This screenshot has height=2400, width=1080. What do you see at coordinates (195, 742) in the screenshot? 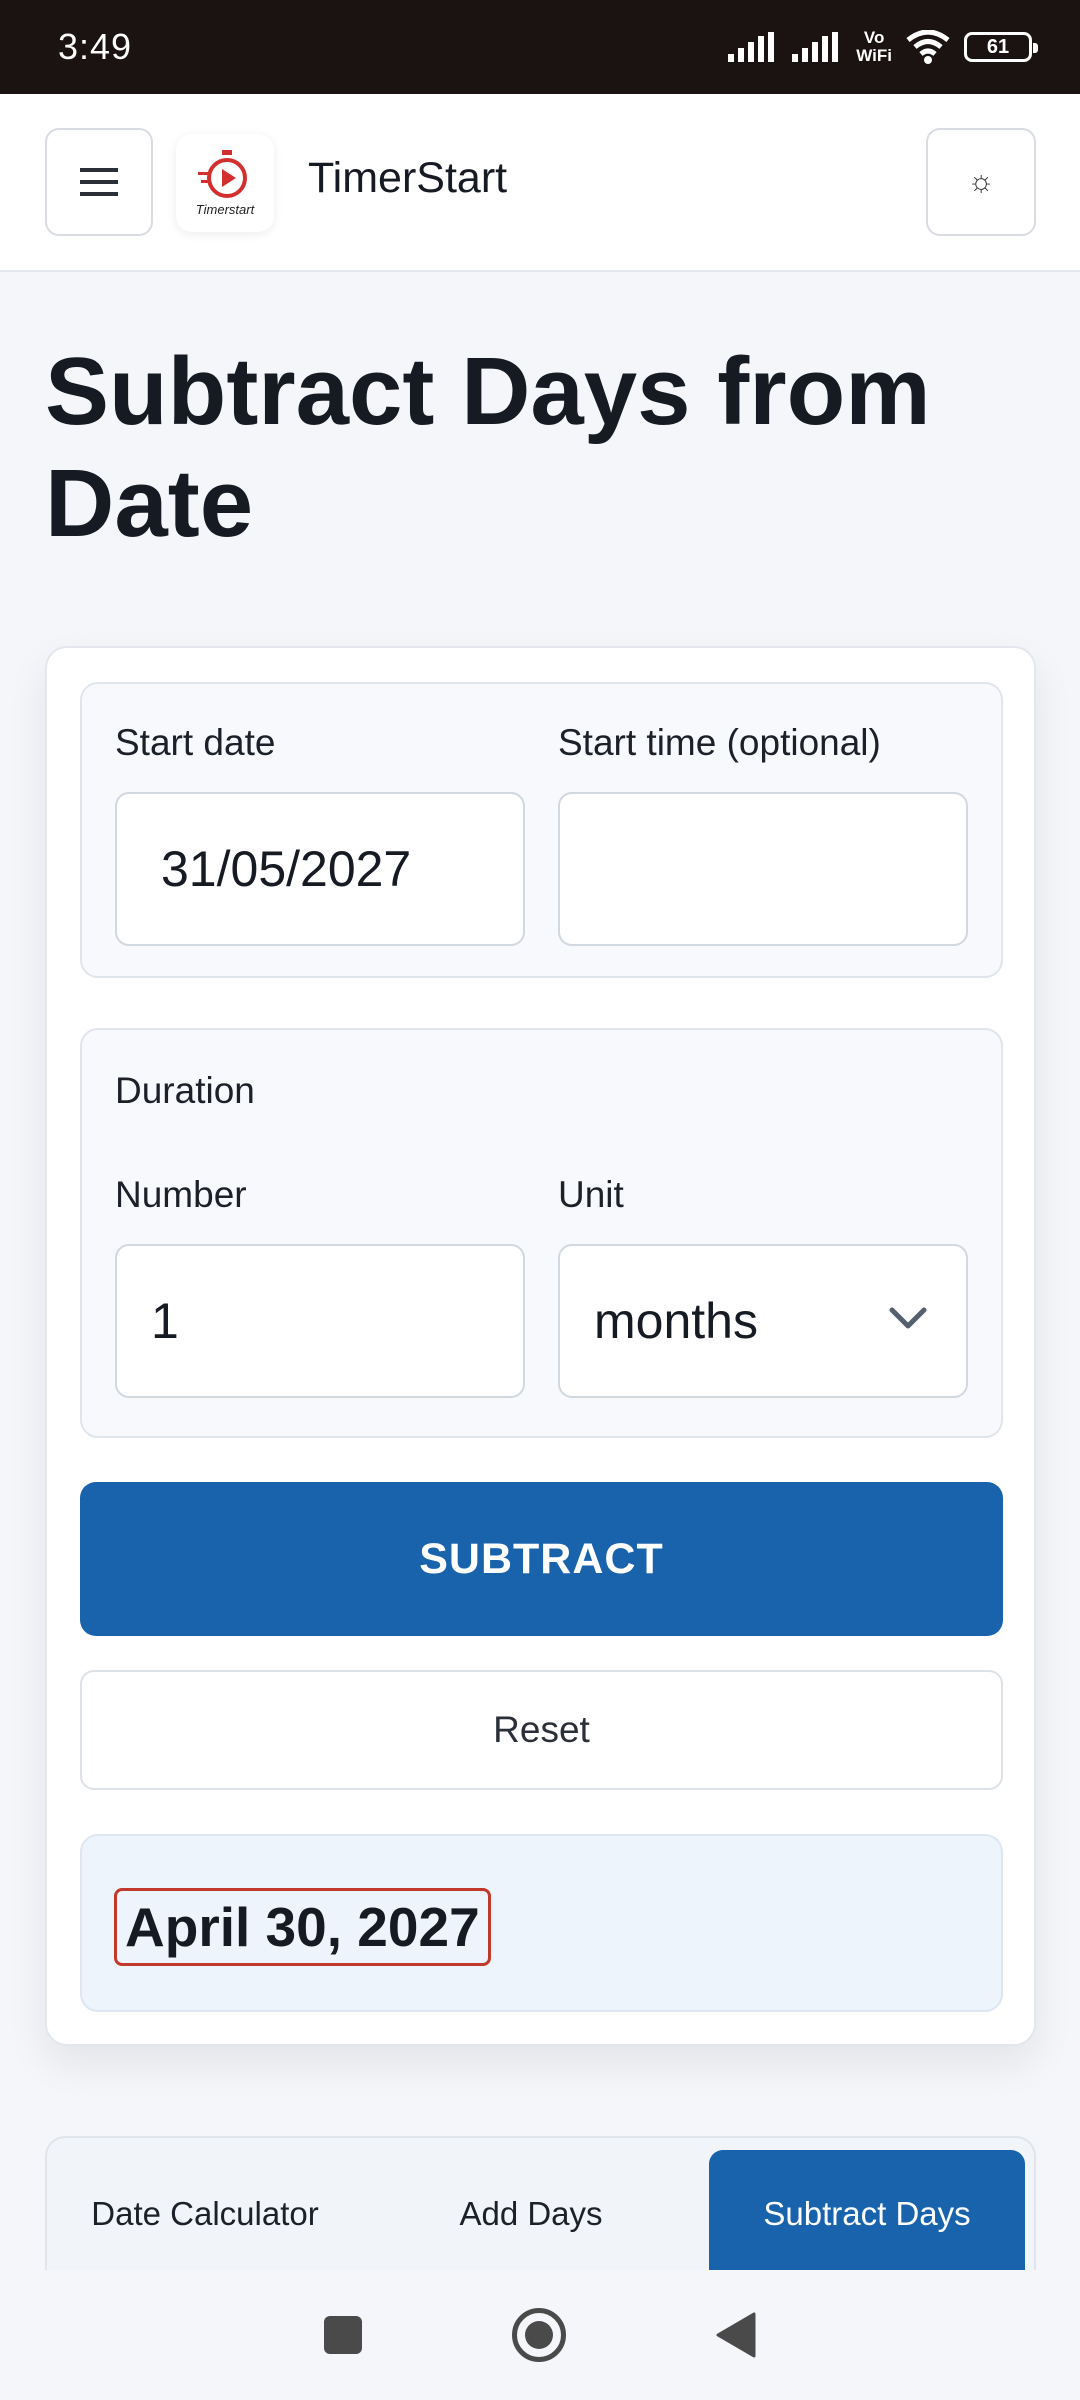
I see `start-date-label: Start date` at bounding box center [195, 742].